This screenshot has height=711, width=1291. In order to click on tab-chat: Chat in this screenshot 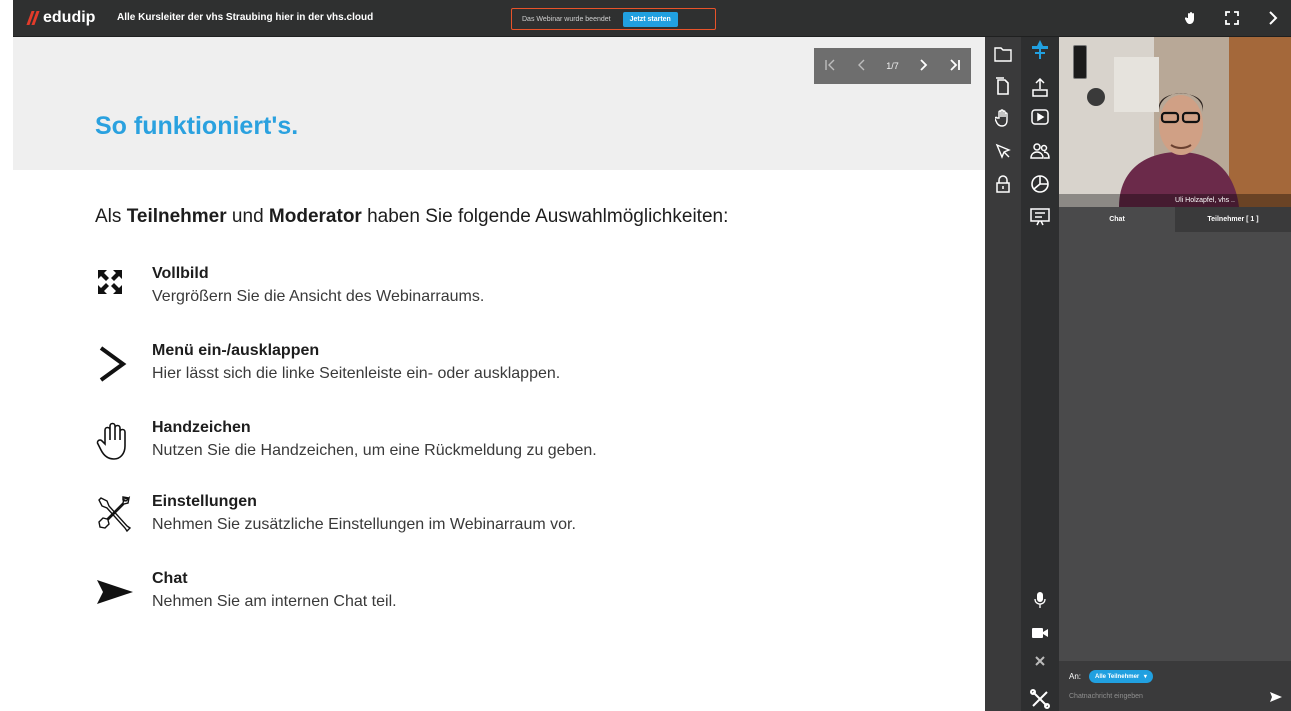, I will do `click(1117, 219)`.